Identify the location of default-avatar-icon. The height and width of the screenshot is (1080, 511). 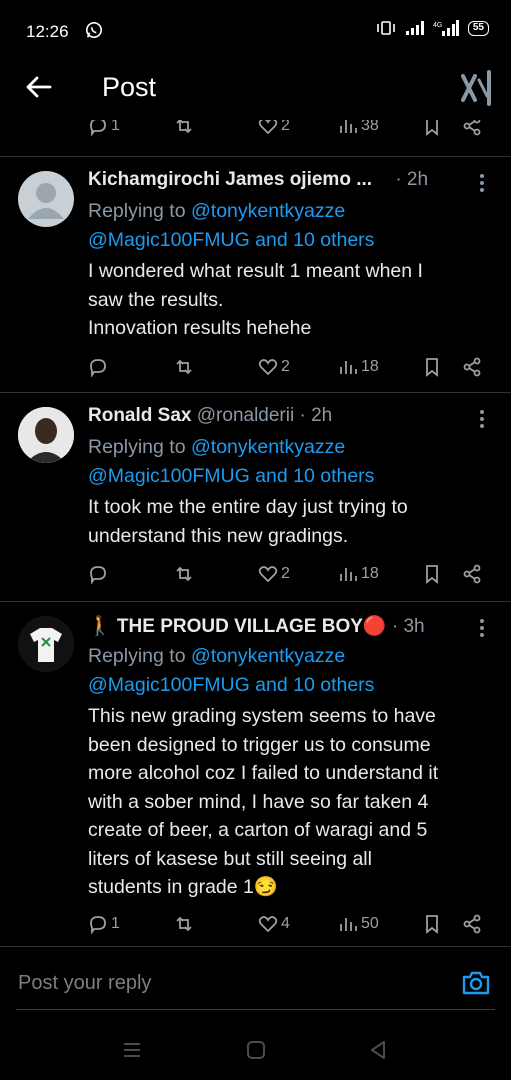
(46, 201).